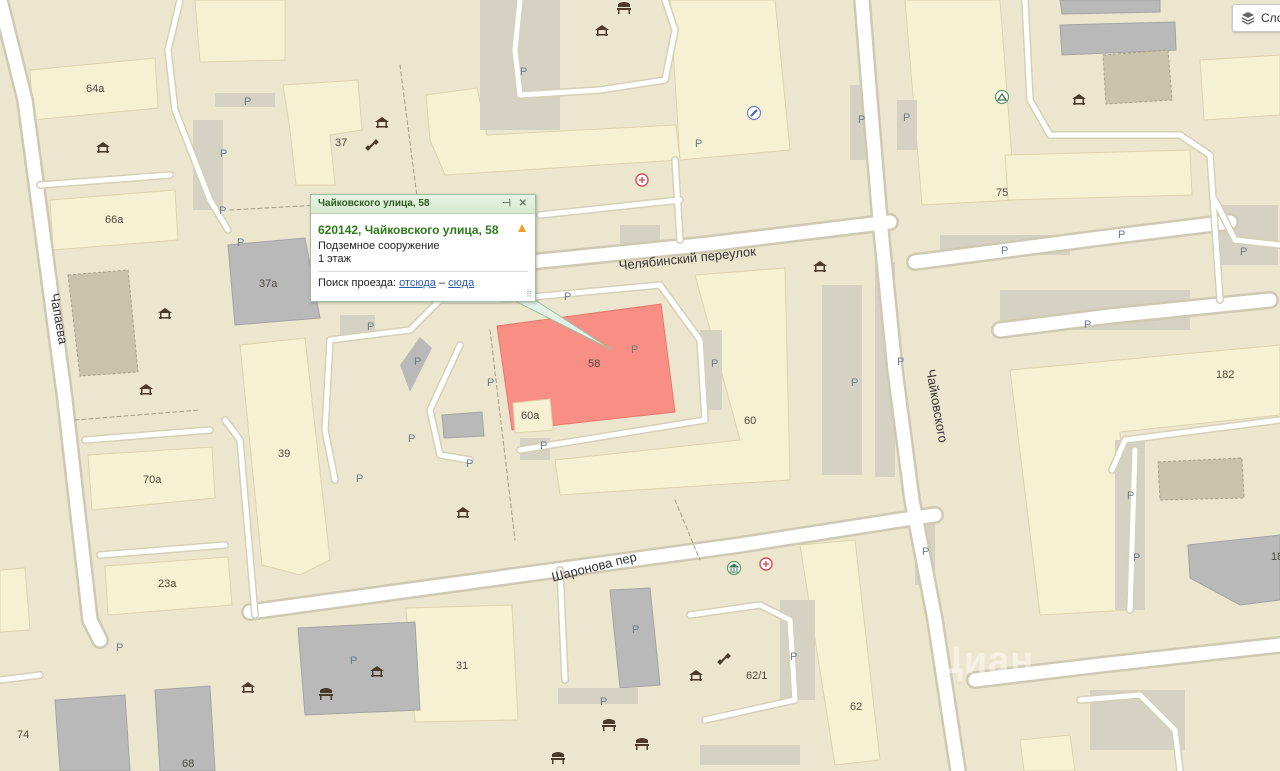 Image resolution: width=1280 pixels, height=771 pixels. I want to click on building-number: 66а, so click(114, 220).